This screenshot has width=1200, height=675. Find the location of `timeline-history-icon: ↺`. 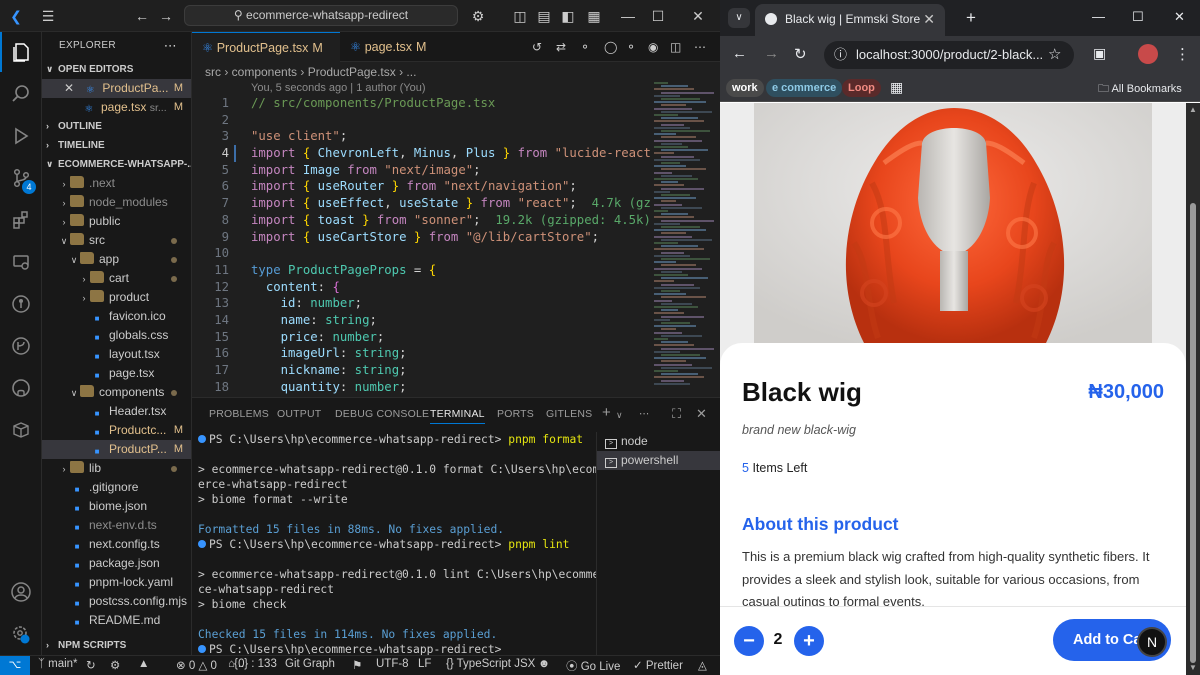

timeline-history-icon: ↺ is located at coordinates (537, 47).